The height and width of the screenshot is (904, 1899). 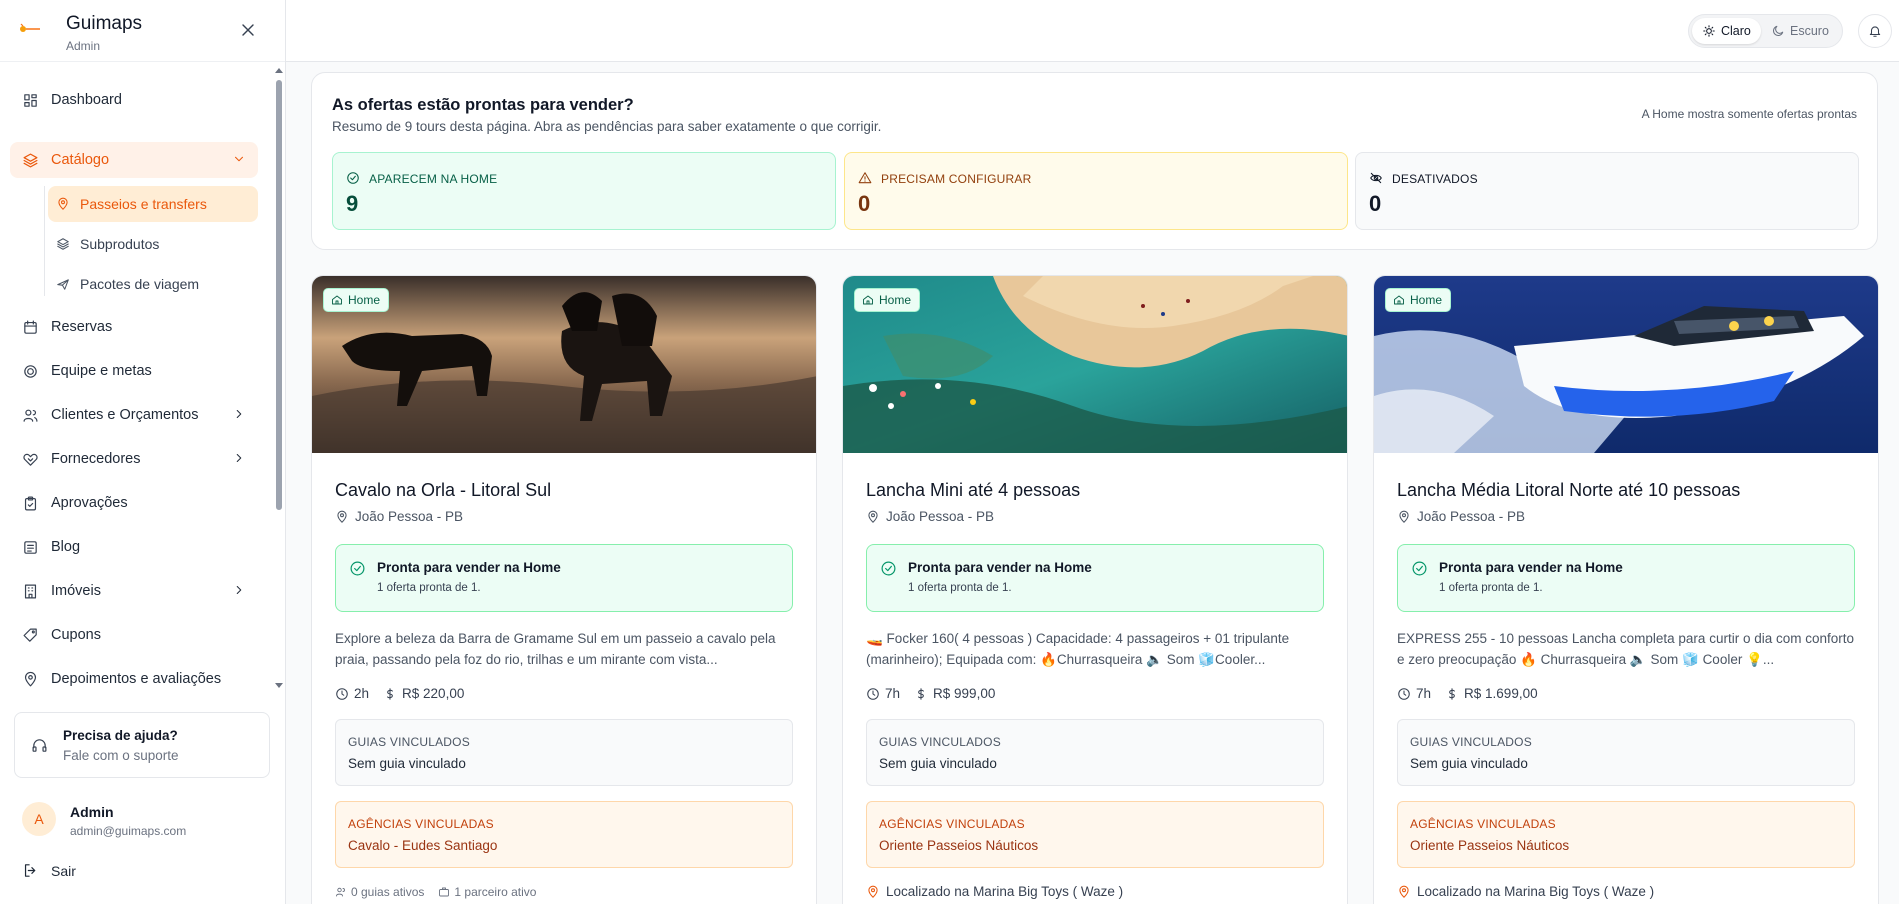 I want to click on tour-title: Lancha Mini até 4 pessoas, so click(x=973, y=490).